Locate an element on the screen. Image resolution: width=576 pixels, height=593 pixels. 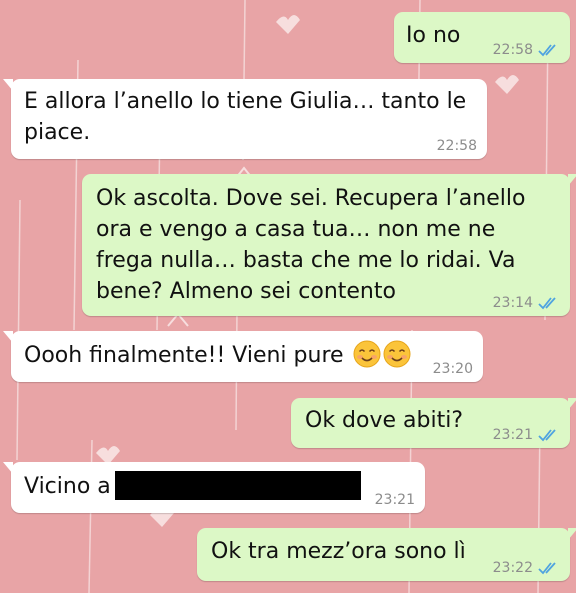
message-meta: 23:14 is located at coordinates (526, 303).